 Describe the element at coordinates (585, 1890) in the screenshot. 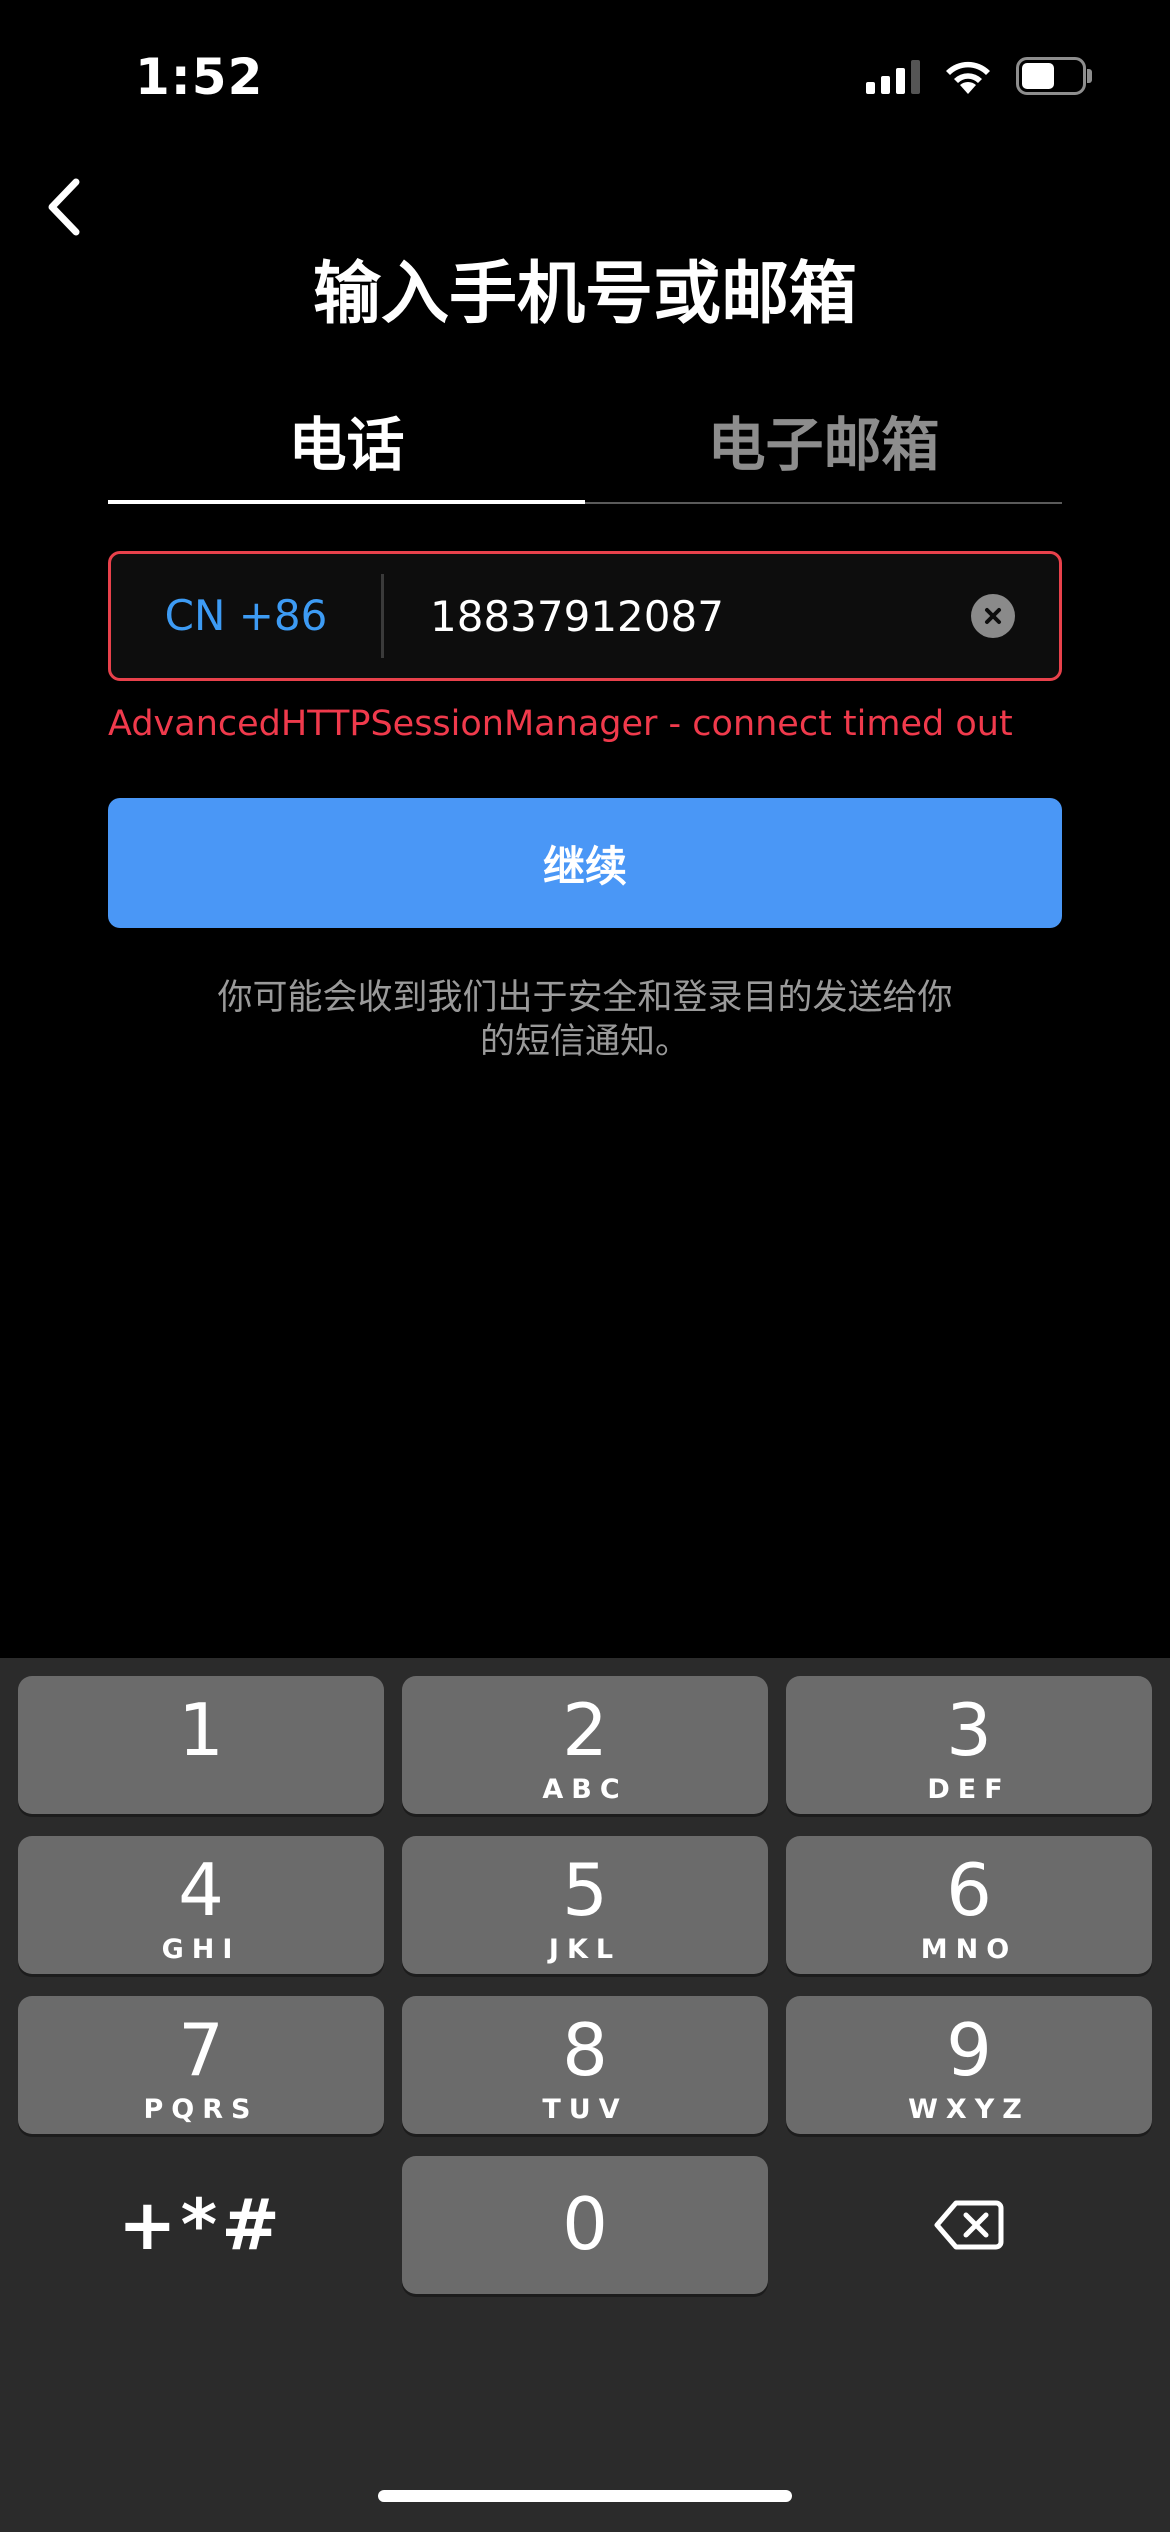

I see `key-digit: 5` at that location.